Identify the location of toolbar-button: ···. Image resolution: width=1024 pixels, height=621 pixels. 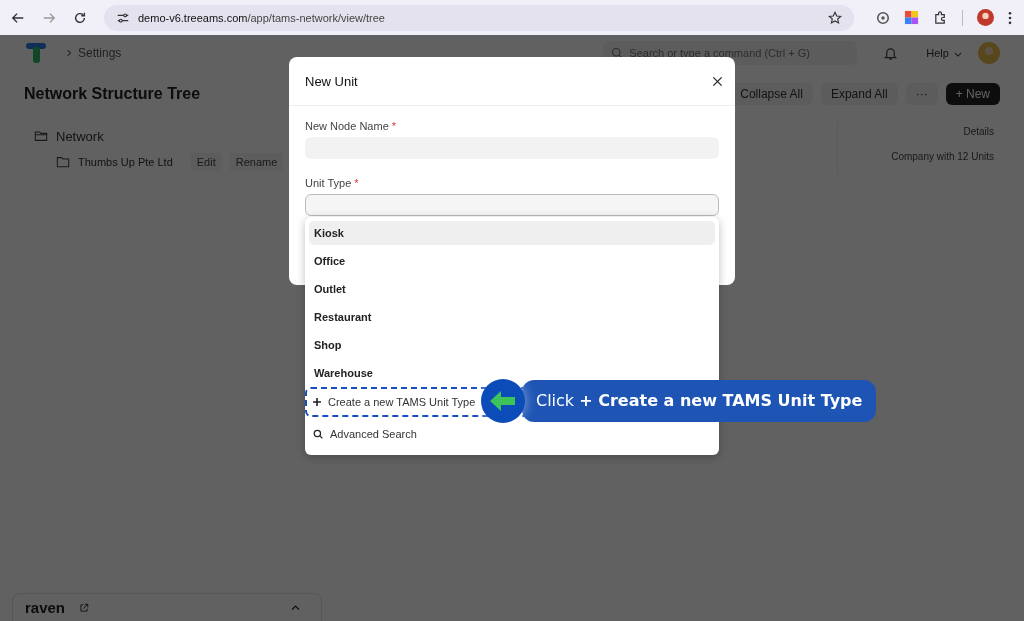
(921, 94).